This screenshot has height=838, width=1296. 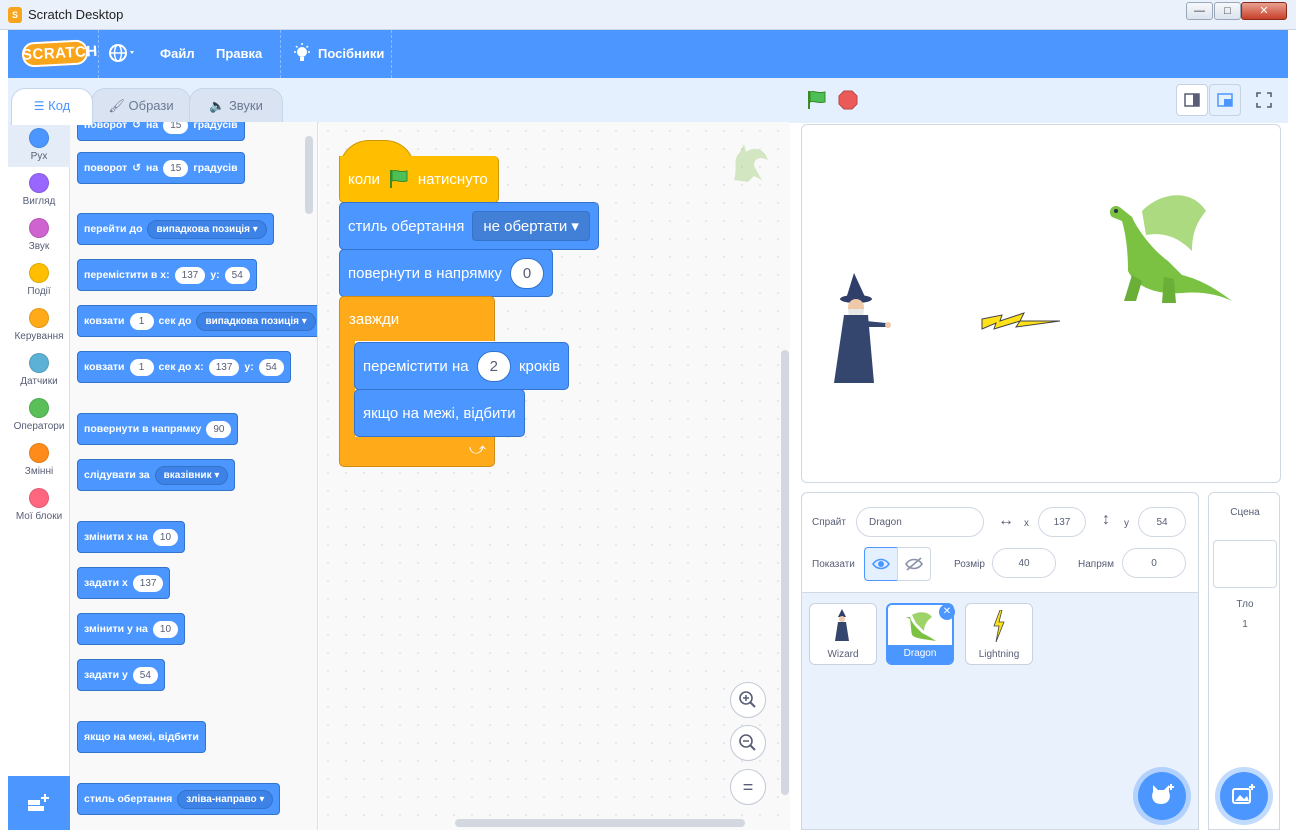 I want to click on block-text: сек до, so click(x=175, y=321).